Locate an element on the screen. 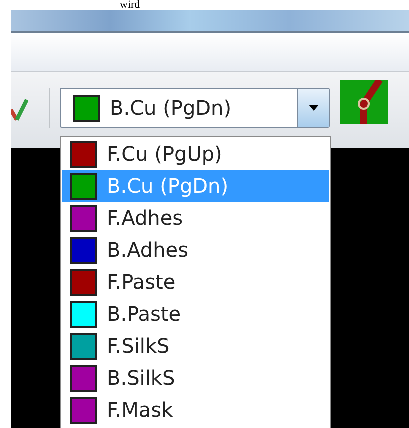  layer-label: F.Paste is located at coordinates (141, 282).